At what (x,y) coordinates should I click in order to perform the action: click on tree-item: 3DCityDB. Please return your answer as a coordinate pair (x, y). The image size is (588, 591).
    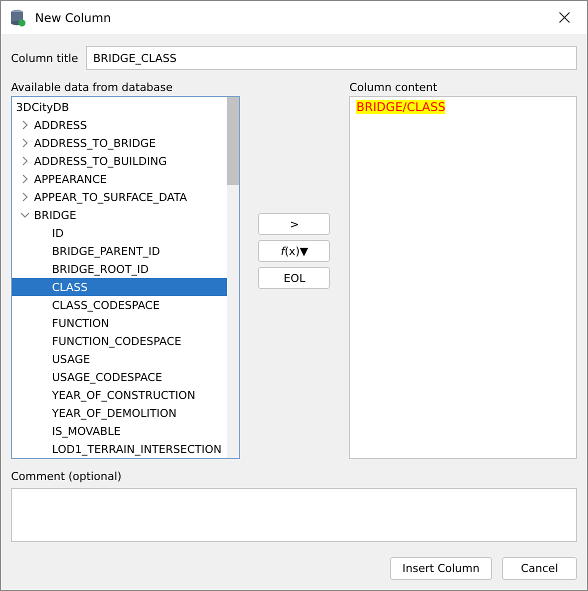
    Looking at the image, I should click on (119, 107).